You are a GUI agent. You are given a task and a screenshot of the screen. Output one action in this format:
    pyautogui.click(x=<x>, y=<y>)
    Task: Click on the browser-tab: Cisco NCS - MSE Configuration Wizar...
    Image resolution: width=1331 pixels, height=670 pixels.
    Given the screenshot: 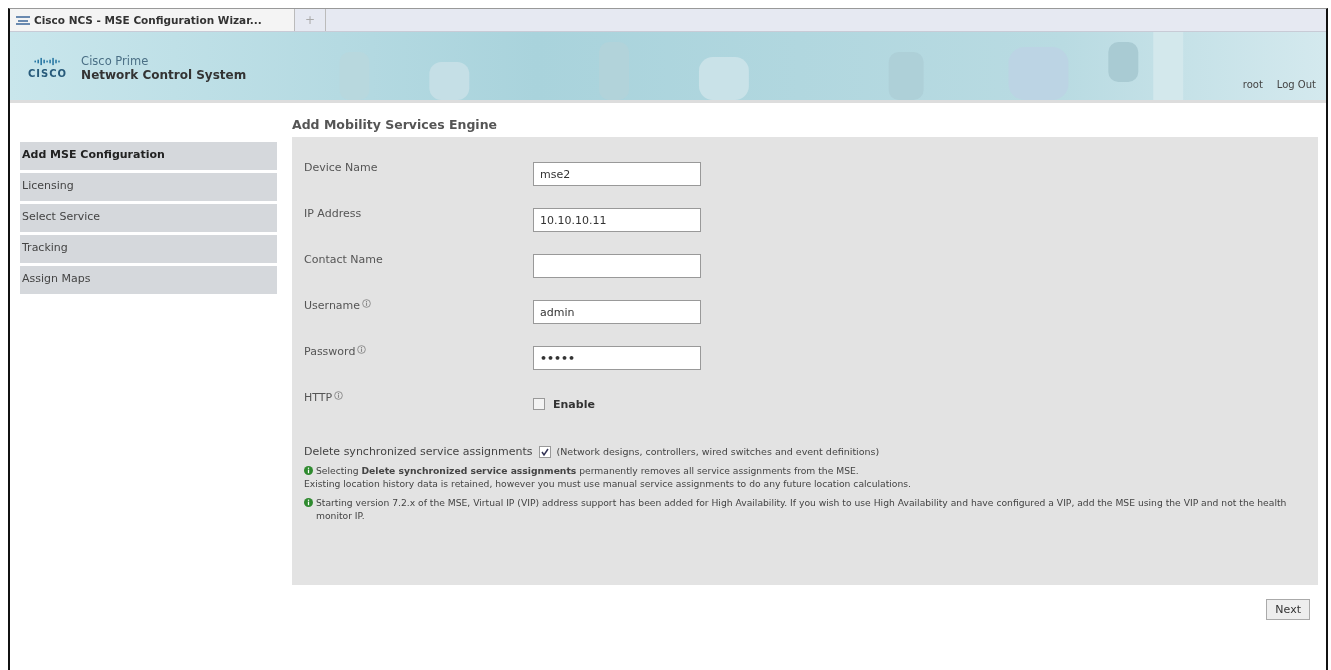 What is the action you would take?
    pyautogui.click(x=152, y=20)
    